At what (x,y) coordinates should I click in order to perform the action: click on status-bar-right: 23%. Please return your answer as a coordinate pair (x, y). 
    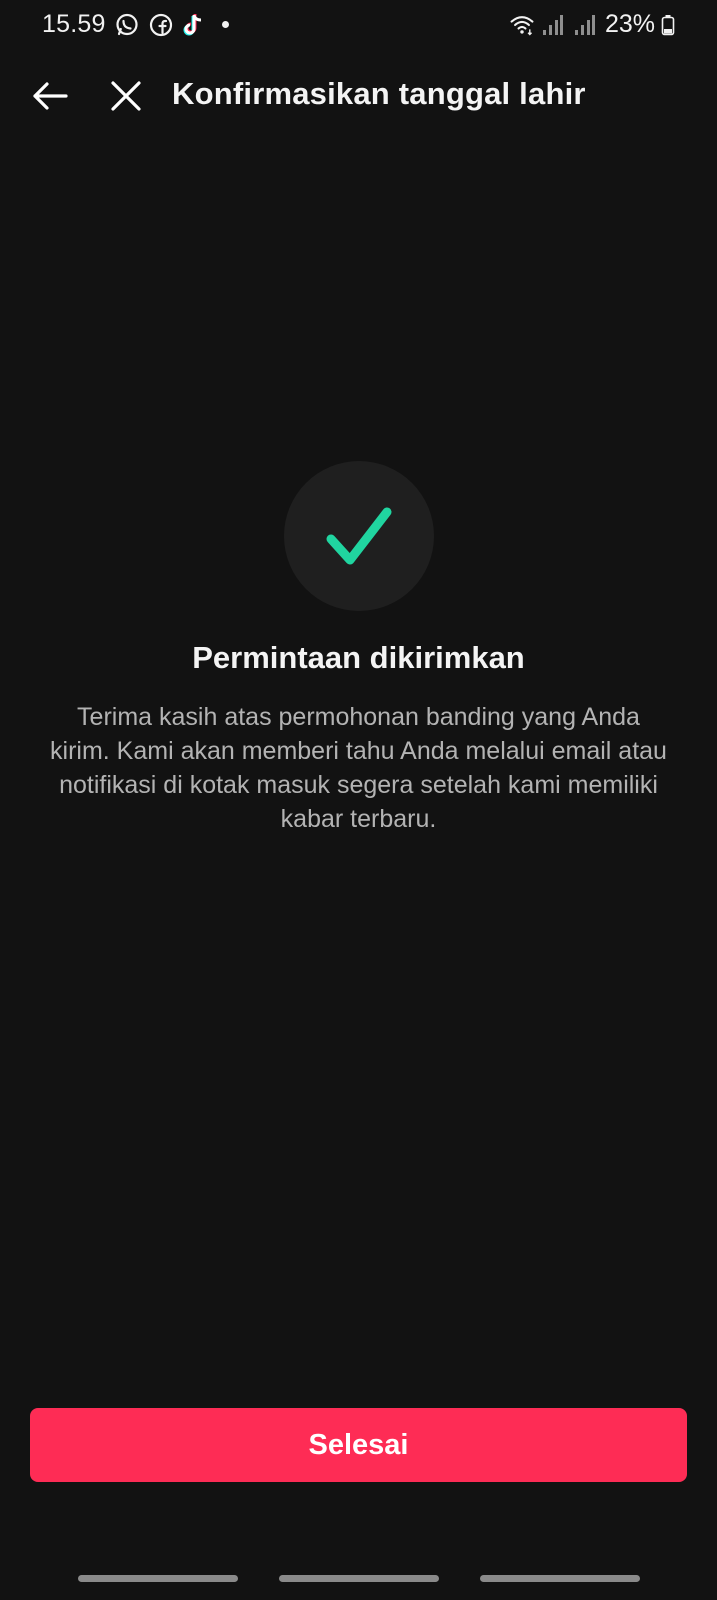
    Looking at the image, I should click on (592, 24).